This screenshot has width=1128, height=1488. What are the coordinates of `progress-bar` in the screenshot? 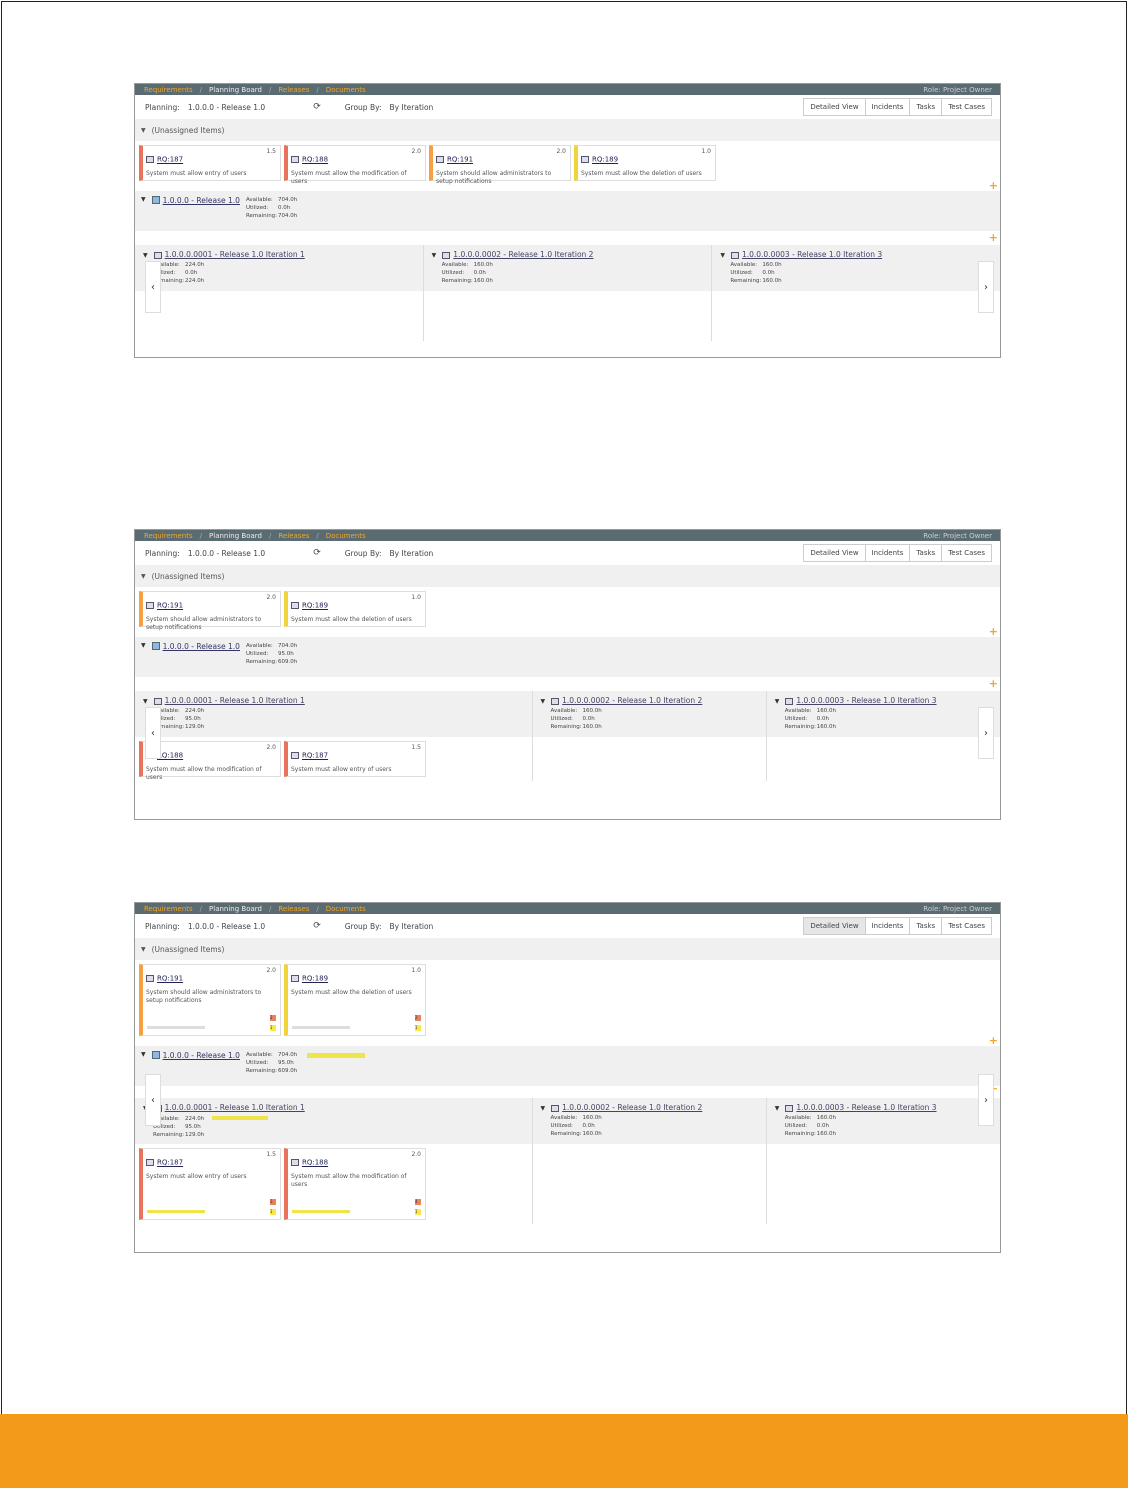 It's located at (321, 1211).